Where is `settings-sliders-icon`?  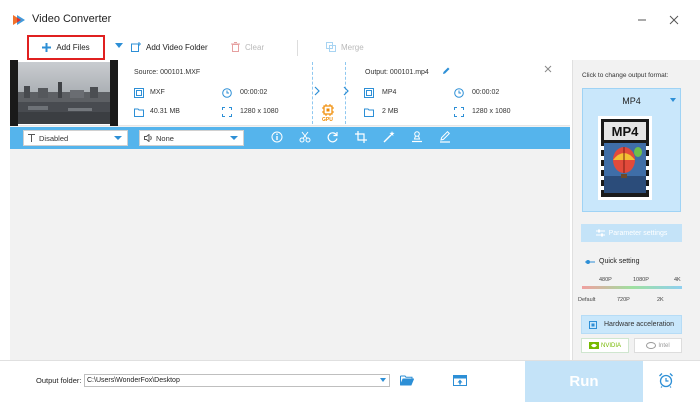 settings-sliders-icon is located at coordinates (600, 233).